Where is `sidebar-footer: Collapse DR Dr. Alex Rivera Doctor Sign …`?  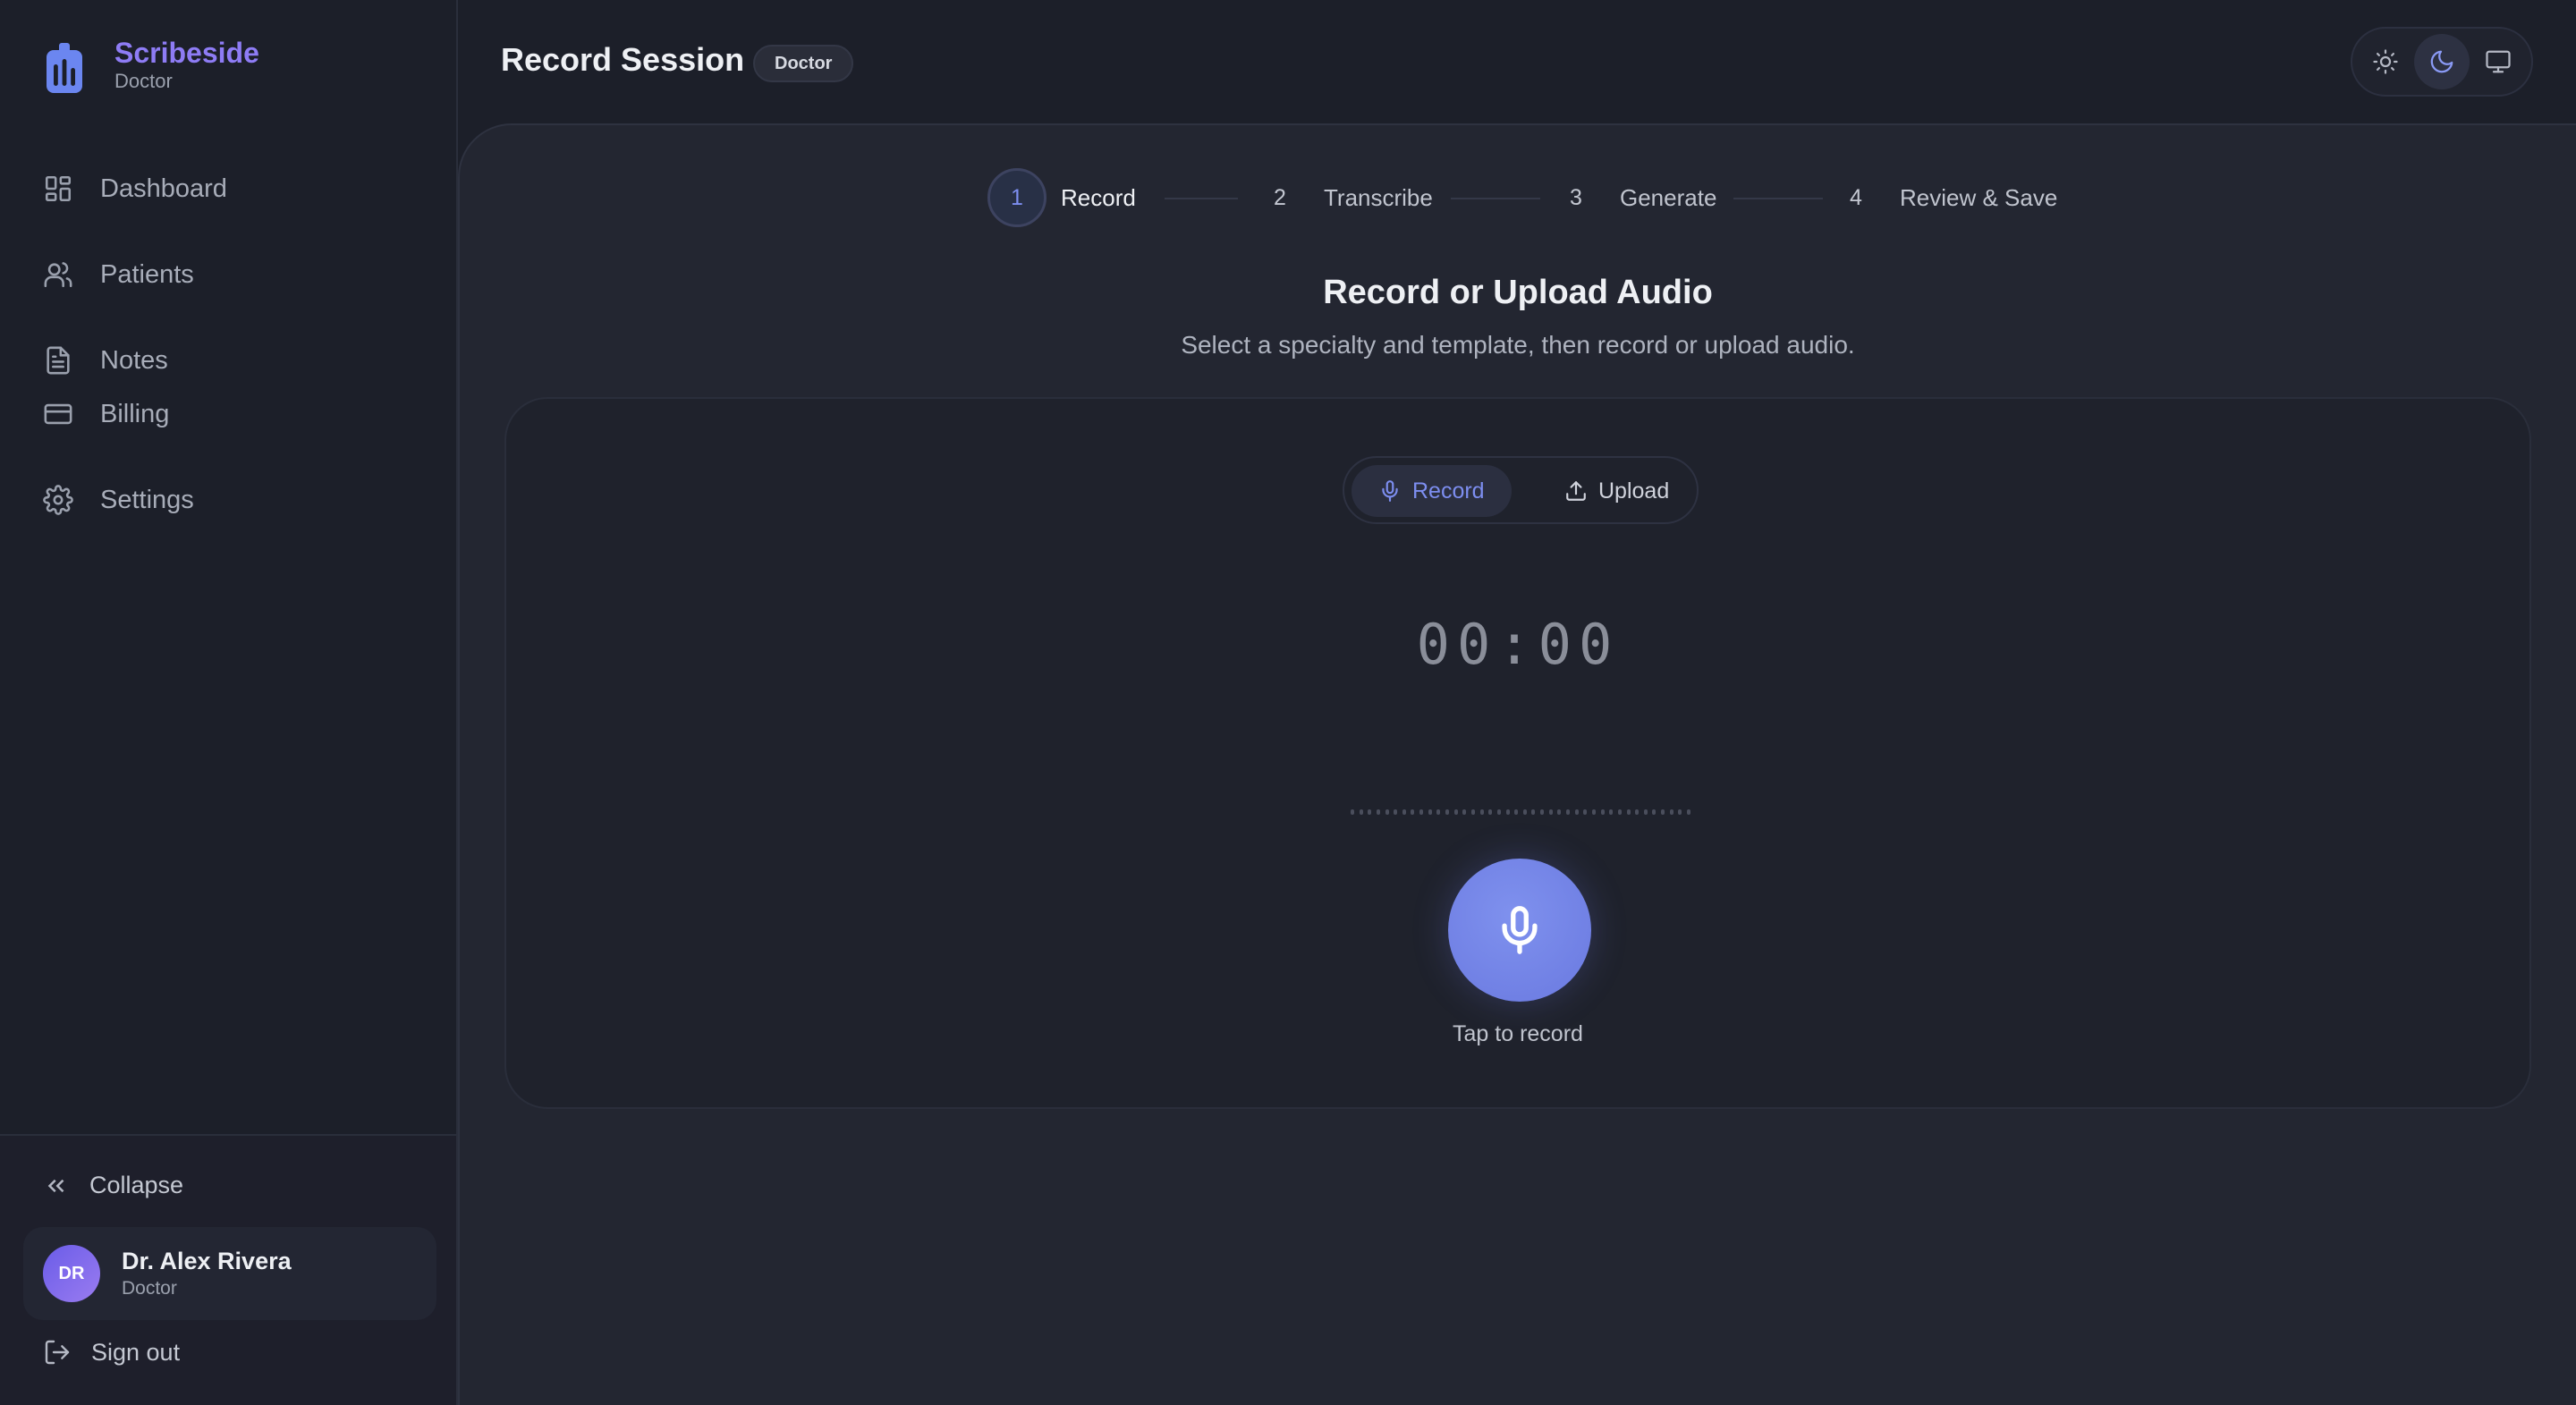 sidebar-footer: Collapse DR Dr. Alex Rivera Doctor Sign … is located at coordinates (228, 1270).